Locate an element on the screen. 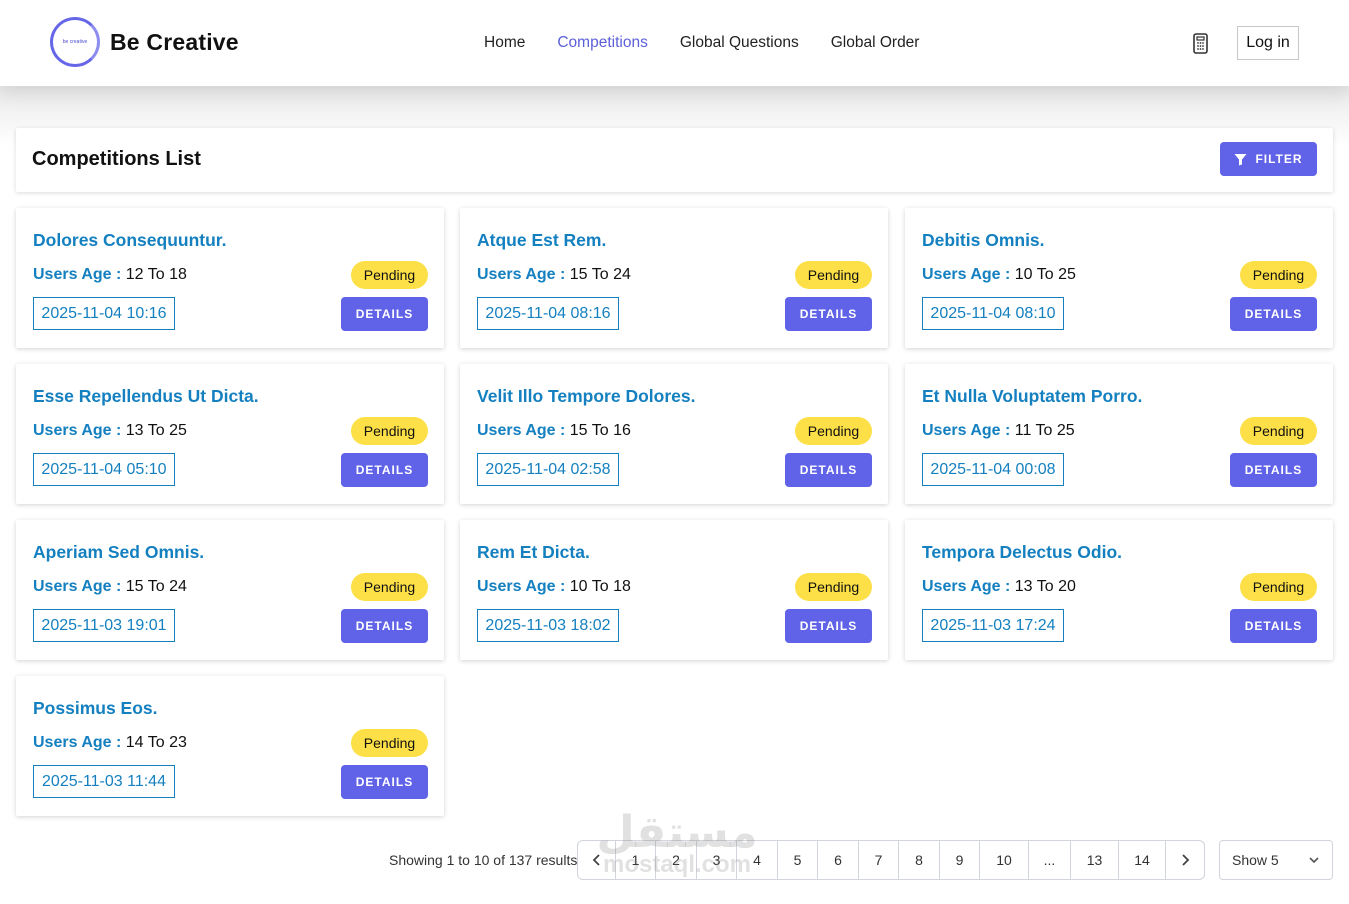 Image resolution: width=1349 pixels, height=904 pixels. users-age-value: 10 To 25 is located at coordinates (1045, 274).